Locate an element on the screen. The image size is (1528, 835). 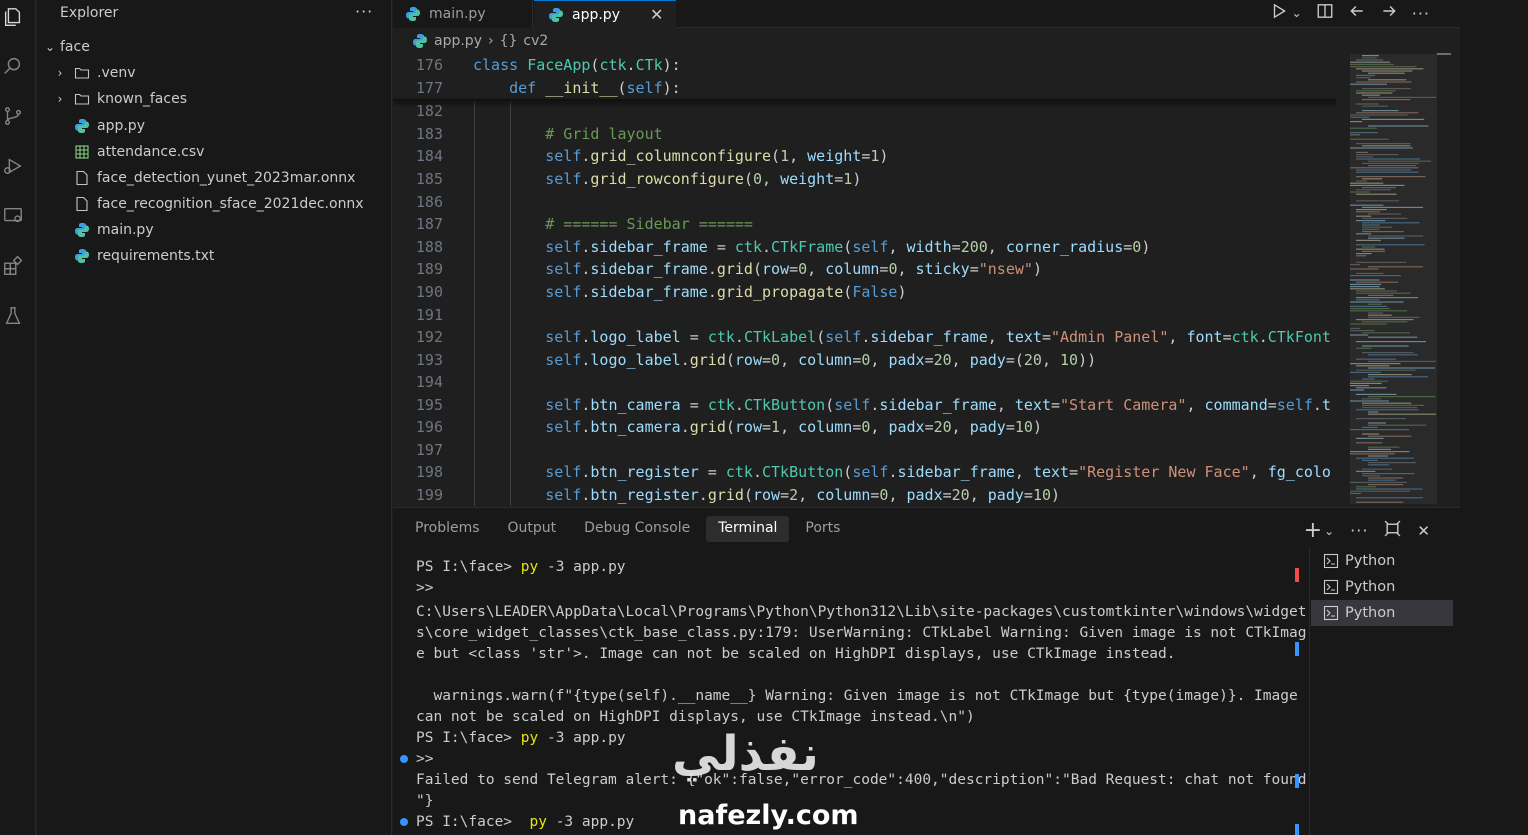
line-number: 193 is located at coordinates (429, 360).